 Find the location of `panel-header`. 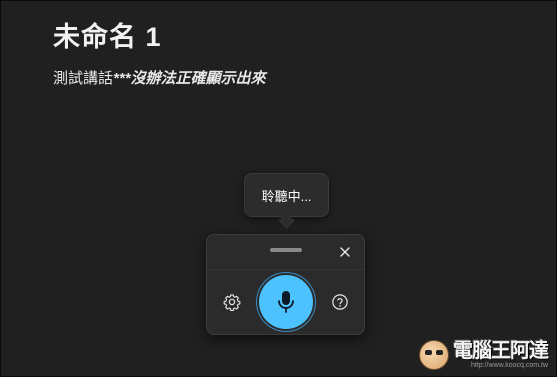

panel-header is located at coordinates (285, 252).